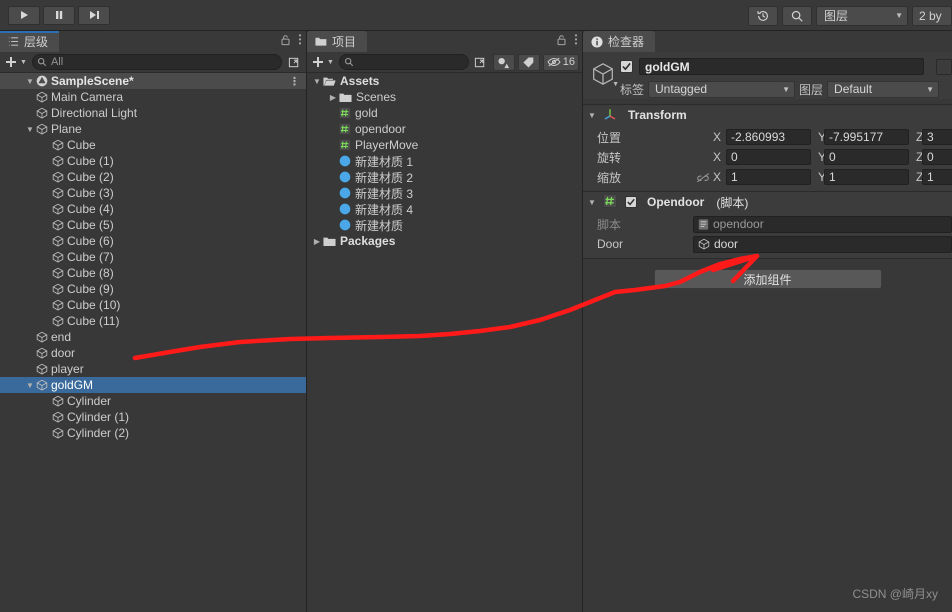  What do you see at coordinates (481, 62) in the screenshot?
I see `project-sort-icon` at bounding box center [481, 62].